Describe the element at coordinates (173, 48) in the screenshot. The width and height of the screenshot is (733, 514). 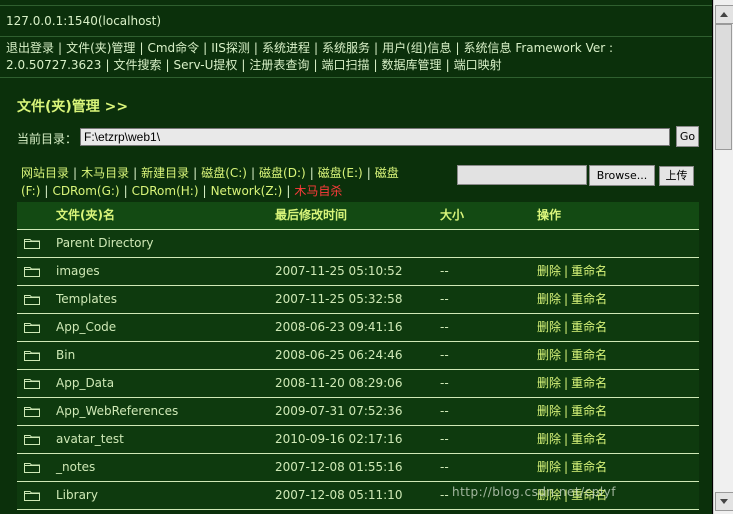
I see `menu-item: Cmd命令` at that location.